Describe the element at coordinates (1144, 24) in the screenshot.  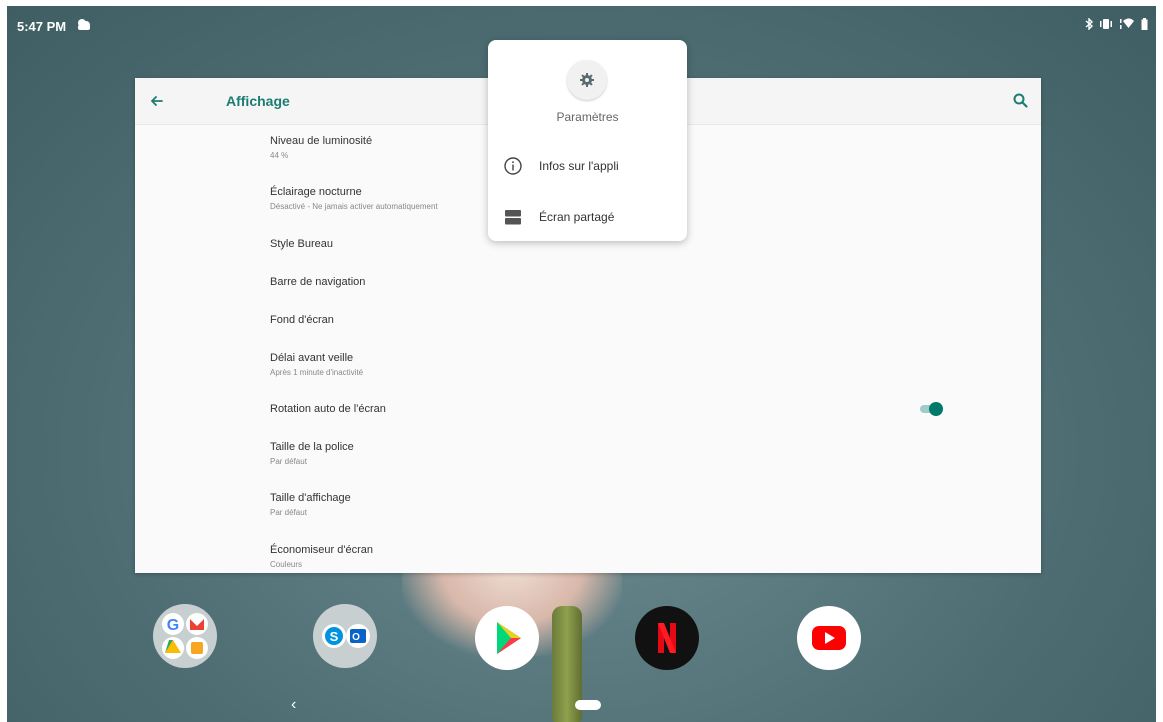
I see `battery-icon` at that location.